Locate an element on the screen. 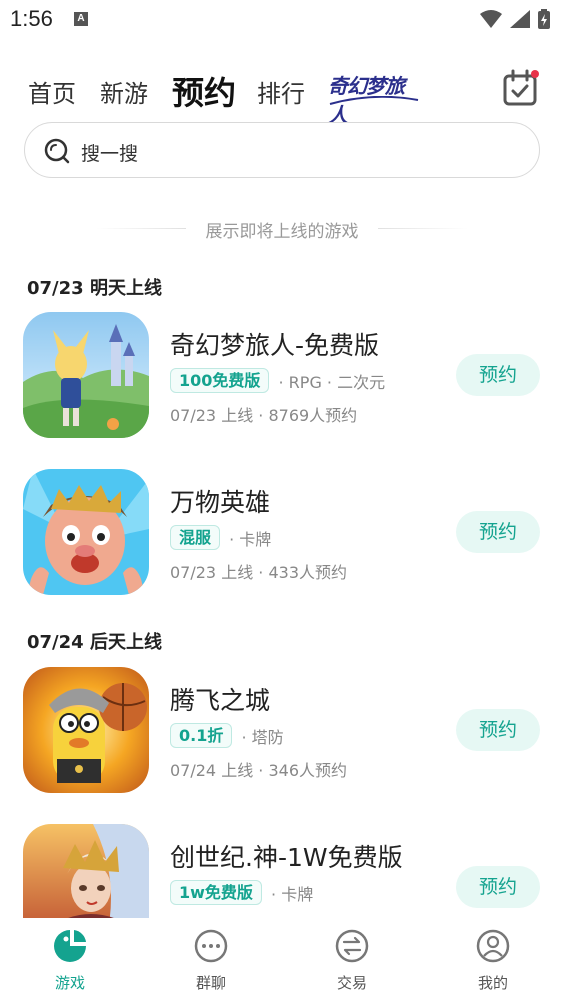 This screenshot has height=1004, width=564. exchange-icon is located at coordinates (352, 946).